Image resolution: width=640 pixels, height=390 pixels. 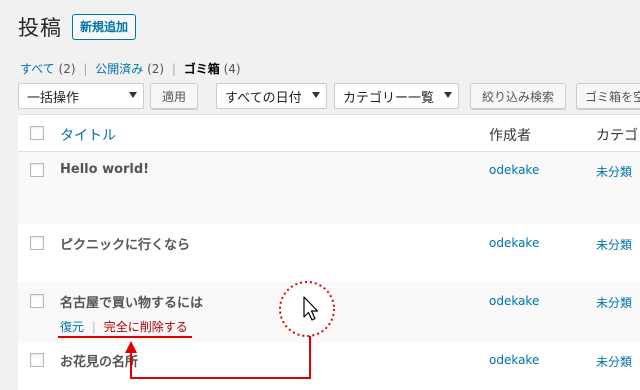 What do you see at coordinates (72, 327) in the screenshot?
I see `restore-link: 復元` at bounding box center [72, 327].